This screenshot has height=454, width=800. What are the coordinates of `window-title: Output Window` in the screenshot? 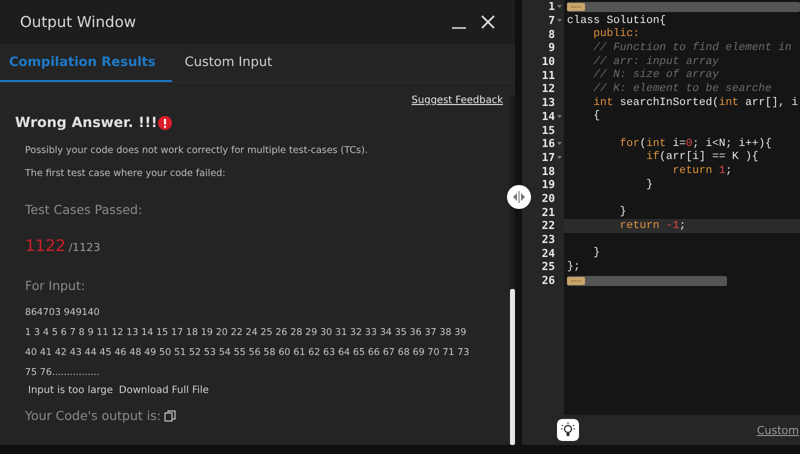 It's located at (79, 22).